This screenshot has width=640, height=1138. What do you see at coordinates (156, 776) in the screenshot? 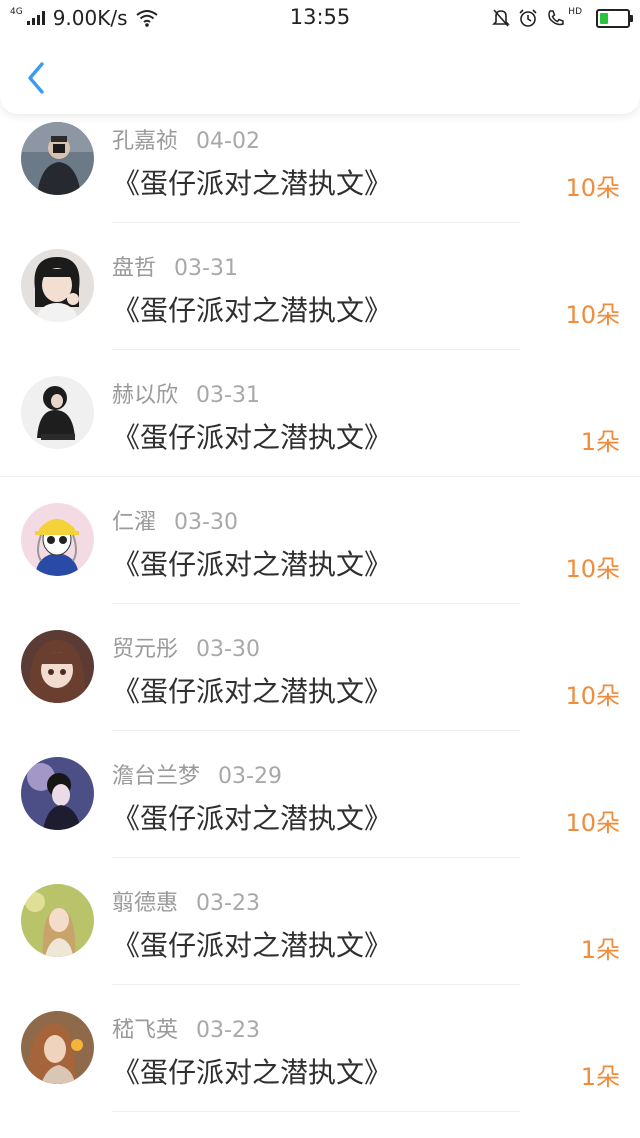
I see `sender-name: 澹台兰梦` at bounding box center [156, 776].